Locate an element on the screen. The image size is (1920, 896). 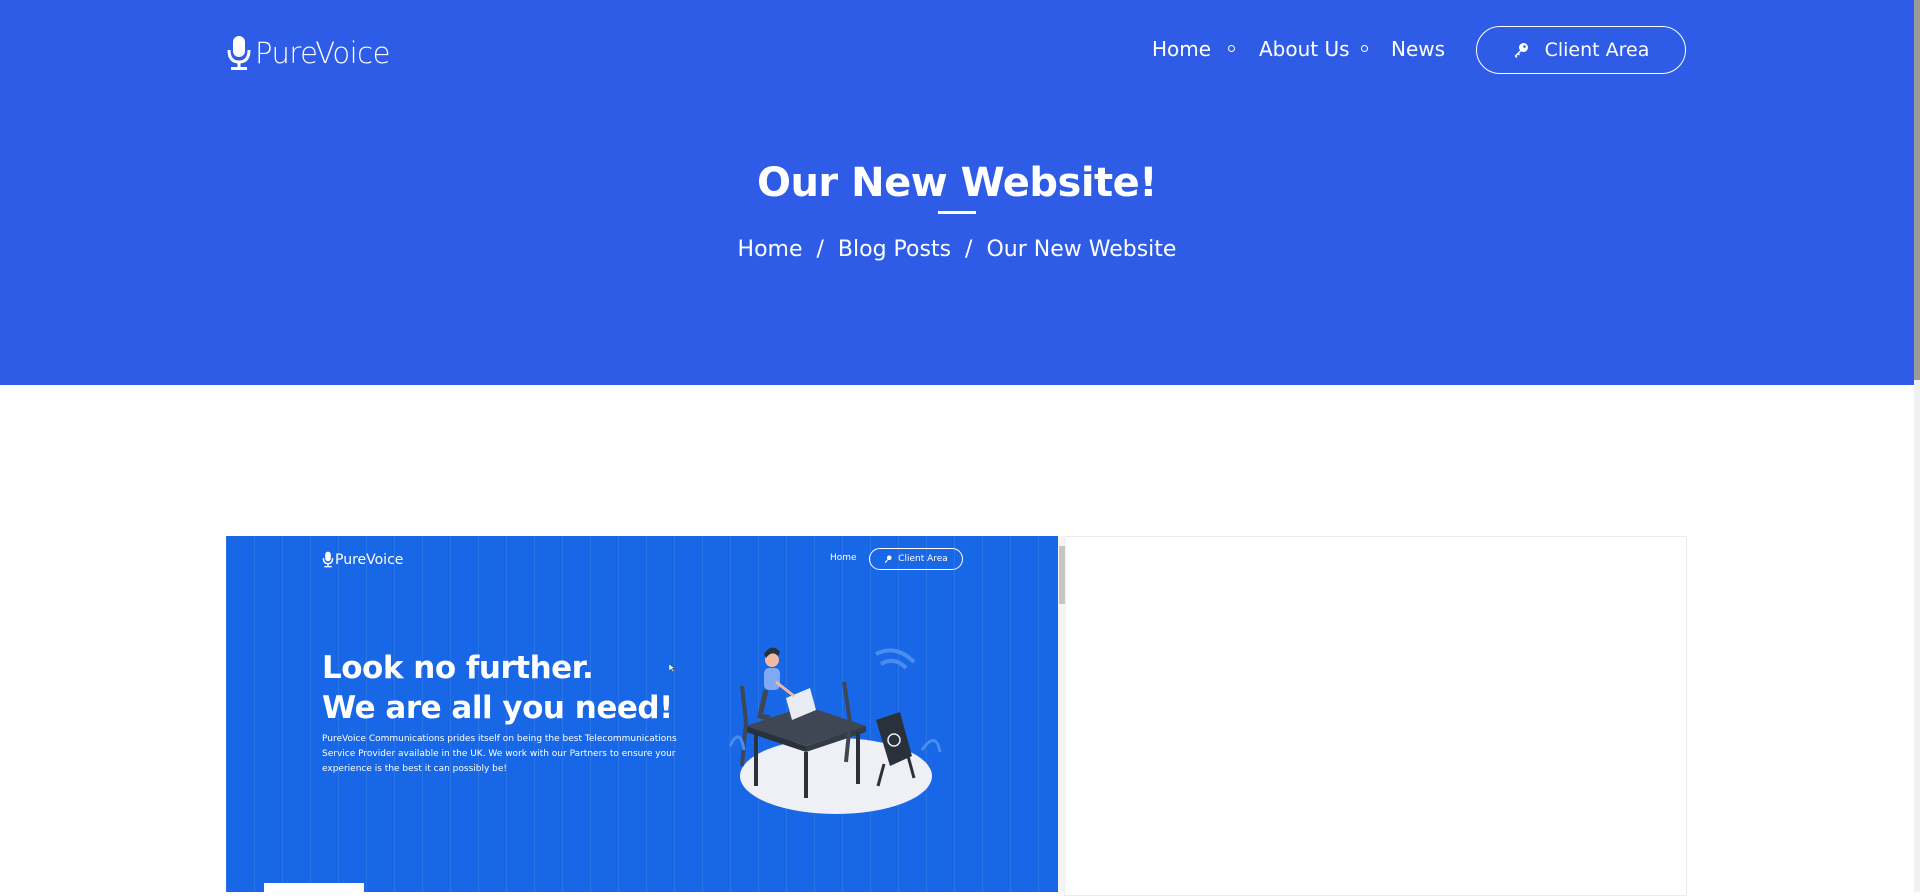
breadcrumb-blog-posts: Blog Posts is located at coordinates (894, 249).